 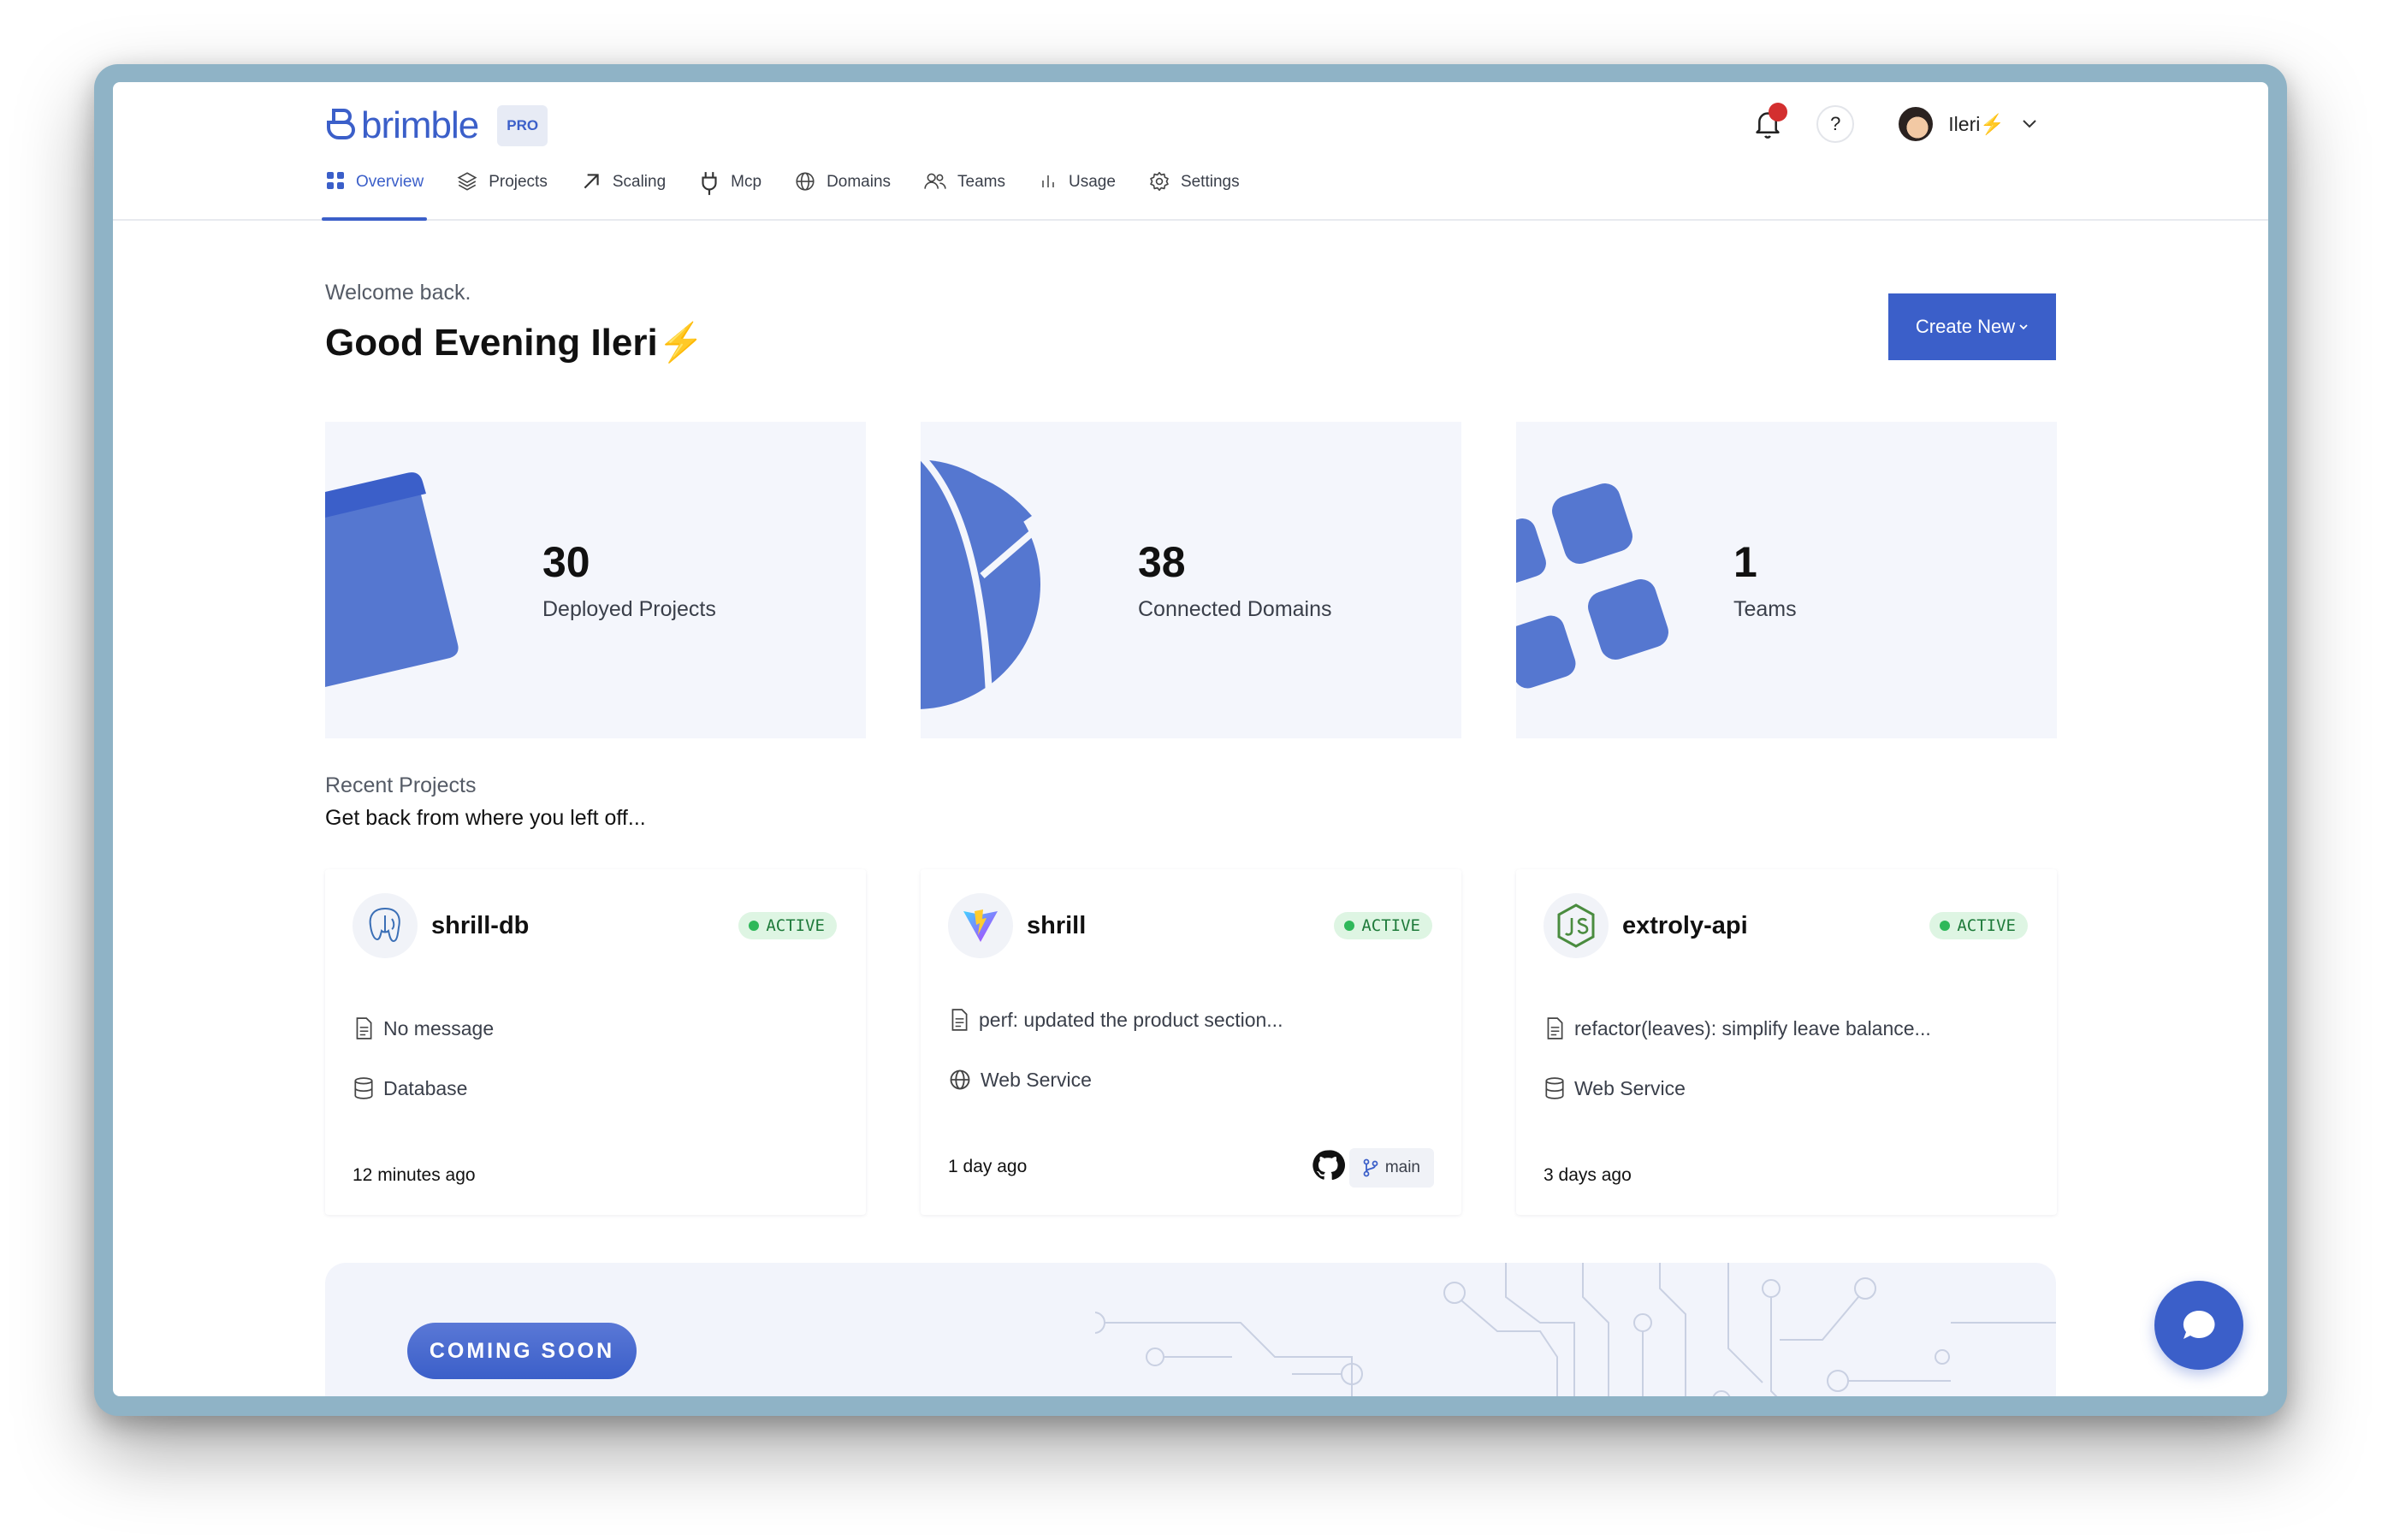 What do you see at coordinates (401, 785) in the screenshot?
I see `section-title: Recent Projects` at bounding box center [401, 785].